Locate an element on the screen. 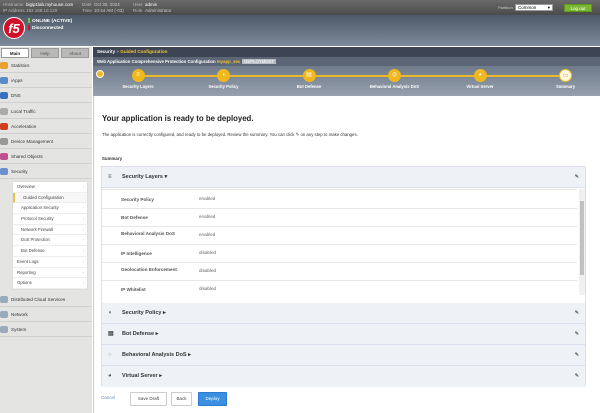 Image resolution: width=600 pixels, height=413 pixels. section-security-layers: ≡ Security Layers ▾ ✎ is located at coordinates (343, 177).